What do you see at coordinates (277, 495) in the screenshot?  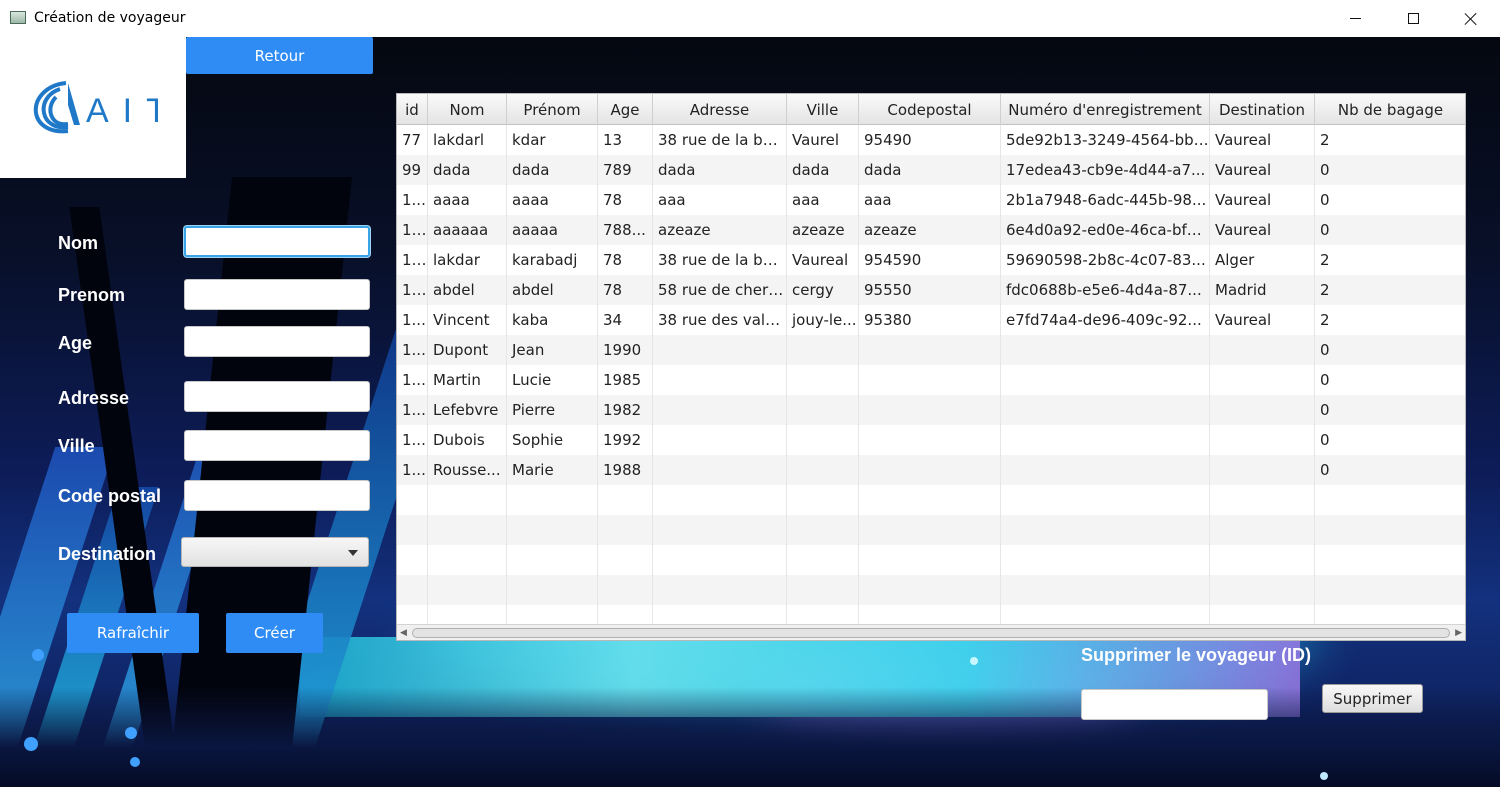 I see `codepostal-input` at bounding box center [277, 495].